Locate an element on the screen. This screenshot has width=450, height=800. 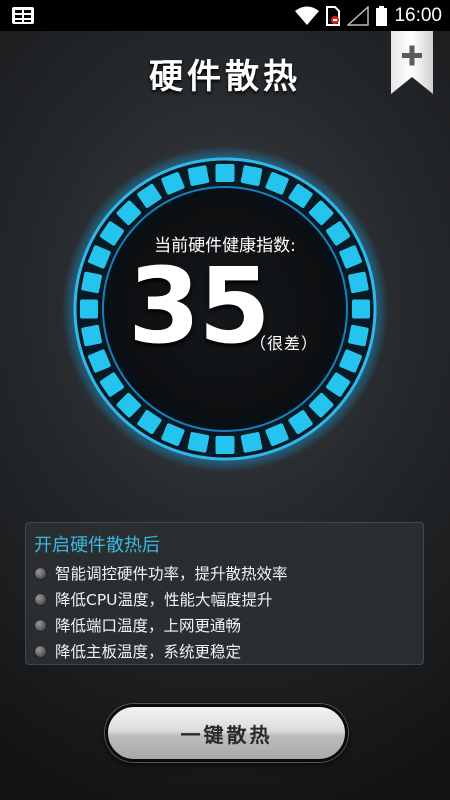
sim-card-icon is located at coordinates (333, 16).